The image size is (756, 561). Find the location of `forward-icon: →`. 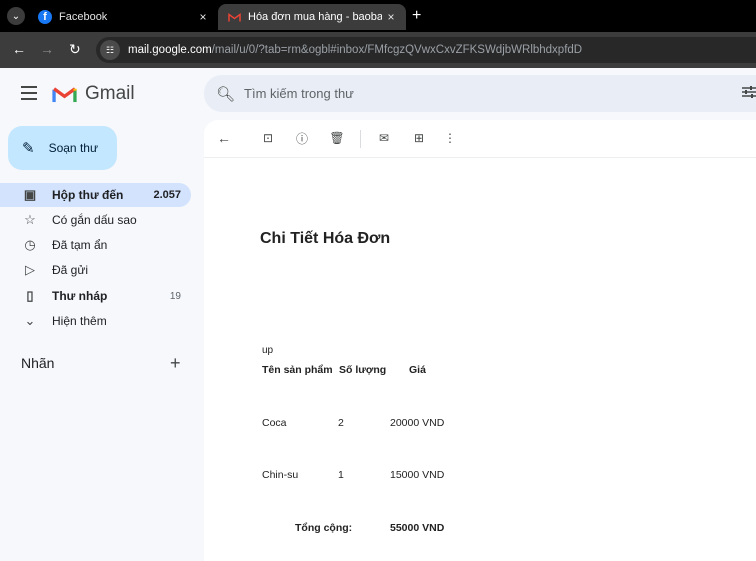

forward-icon: → is located at coordinates (47, 49).